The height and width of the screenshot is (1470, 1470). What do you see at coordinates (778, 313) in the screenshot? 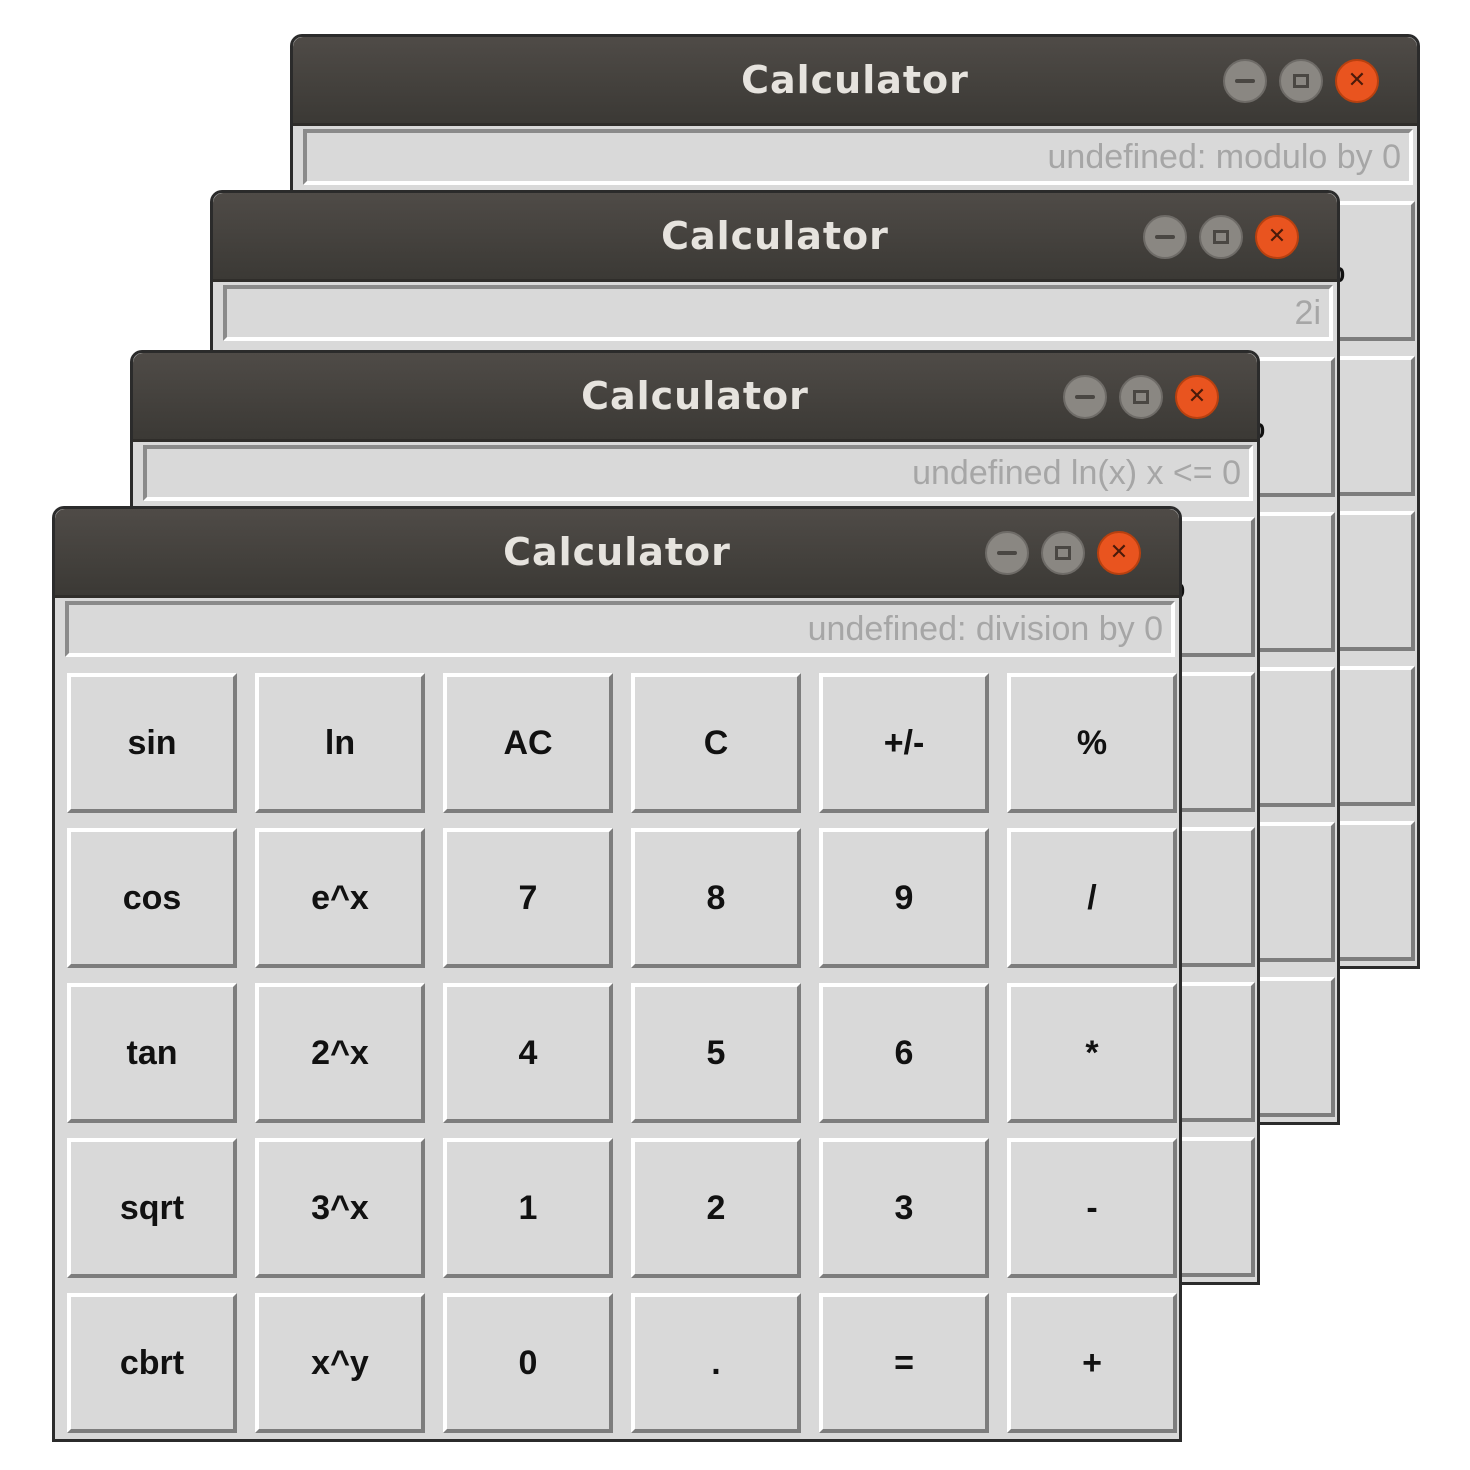
I see `result-display: 2i` at bounding box center [778, 313].